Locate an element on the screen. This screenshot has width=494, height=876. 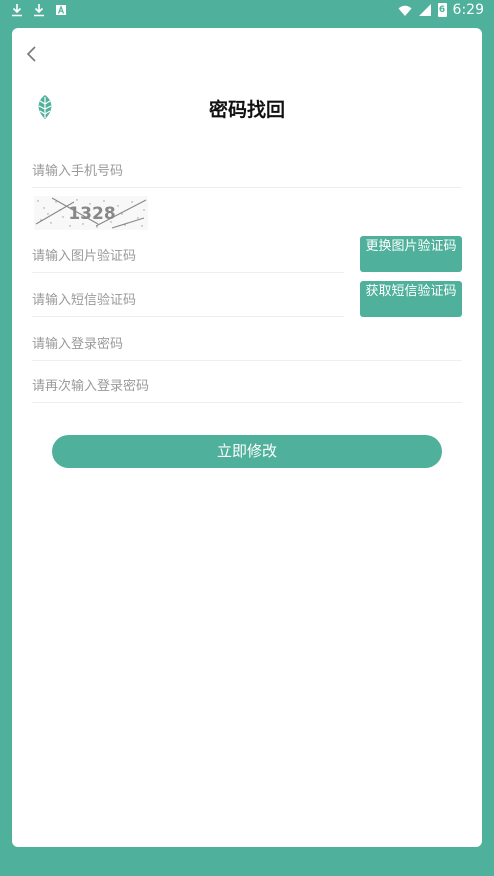
battery-level: 6 is located at coordinates (442, 10).